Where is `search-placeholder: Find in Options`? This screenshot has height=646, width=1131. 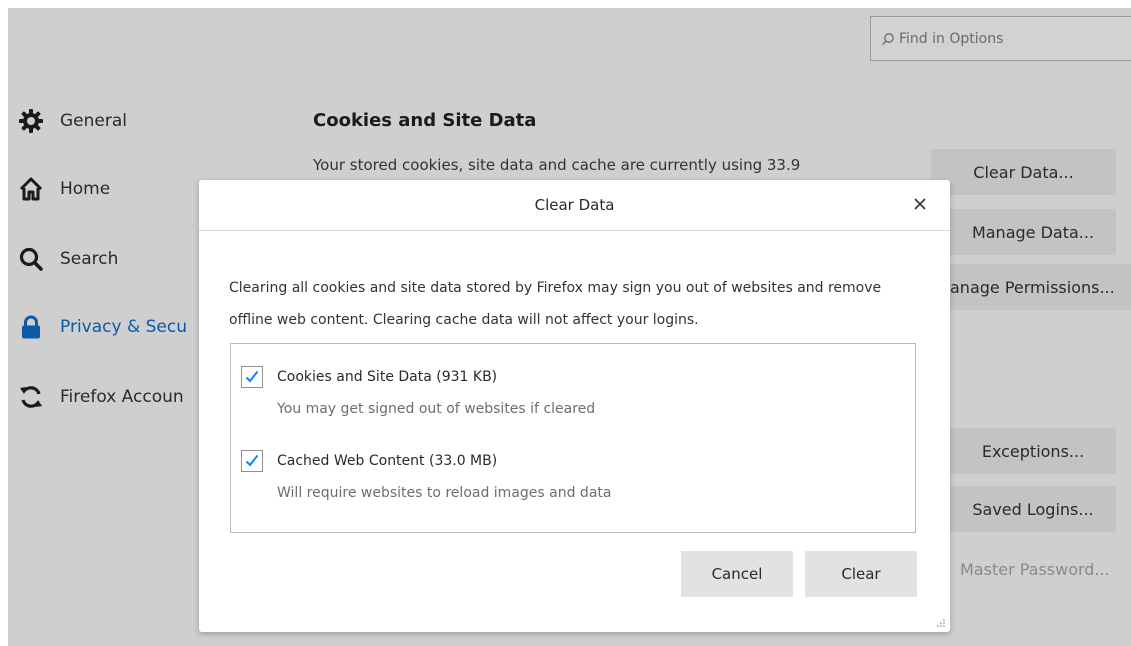 search-placeholder: Find in Options is located at coordinates (951, 38).